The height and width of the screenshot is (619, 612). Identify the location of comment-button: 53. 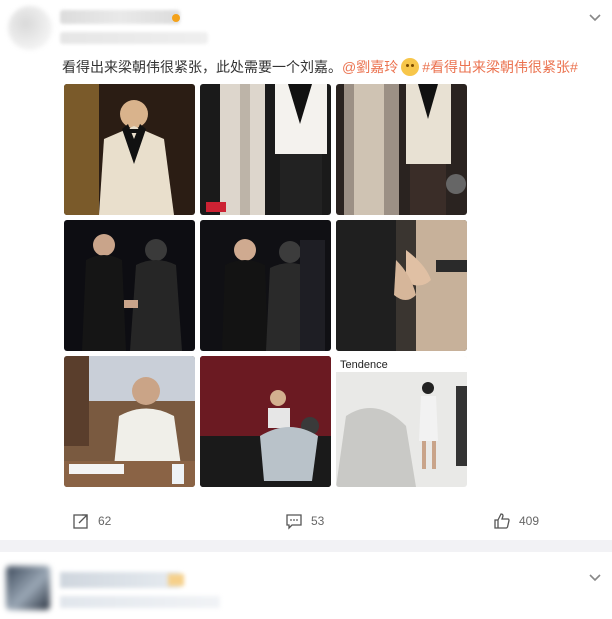
(304, 521).